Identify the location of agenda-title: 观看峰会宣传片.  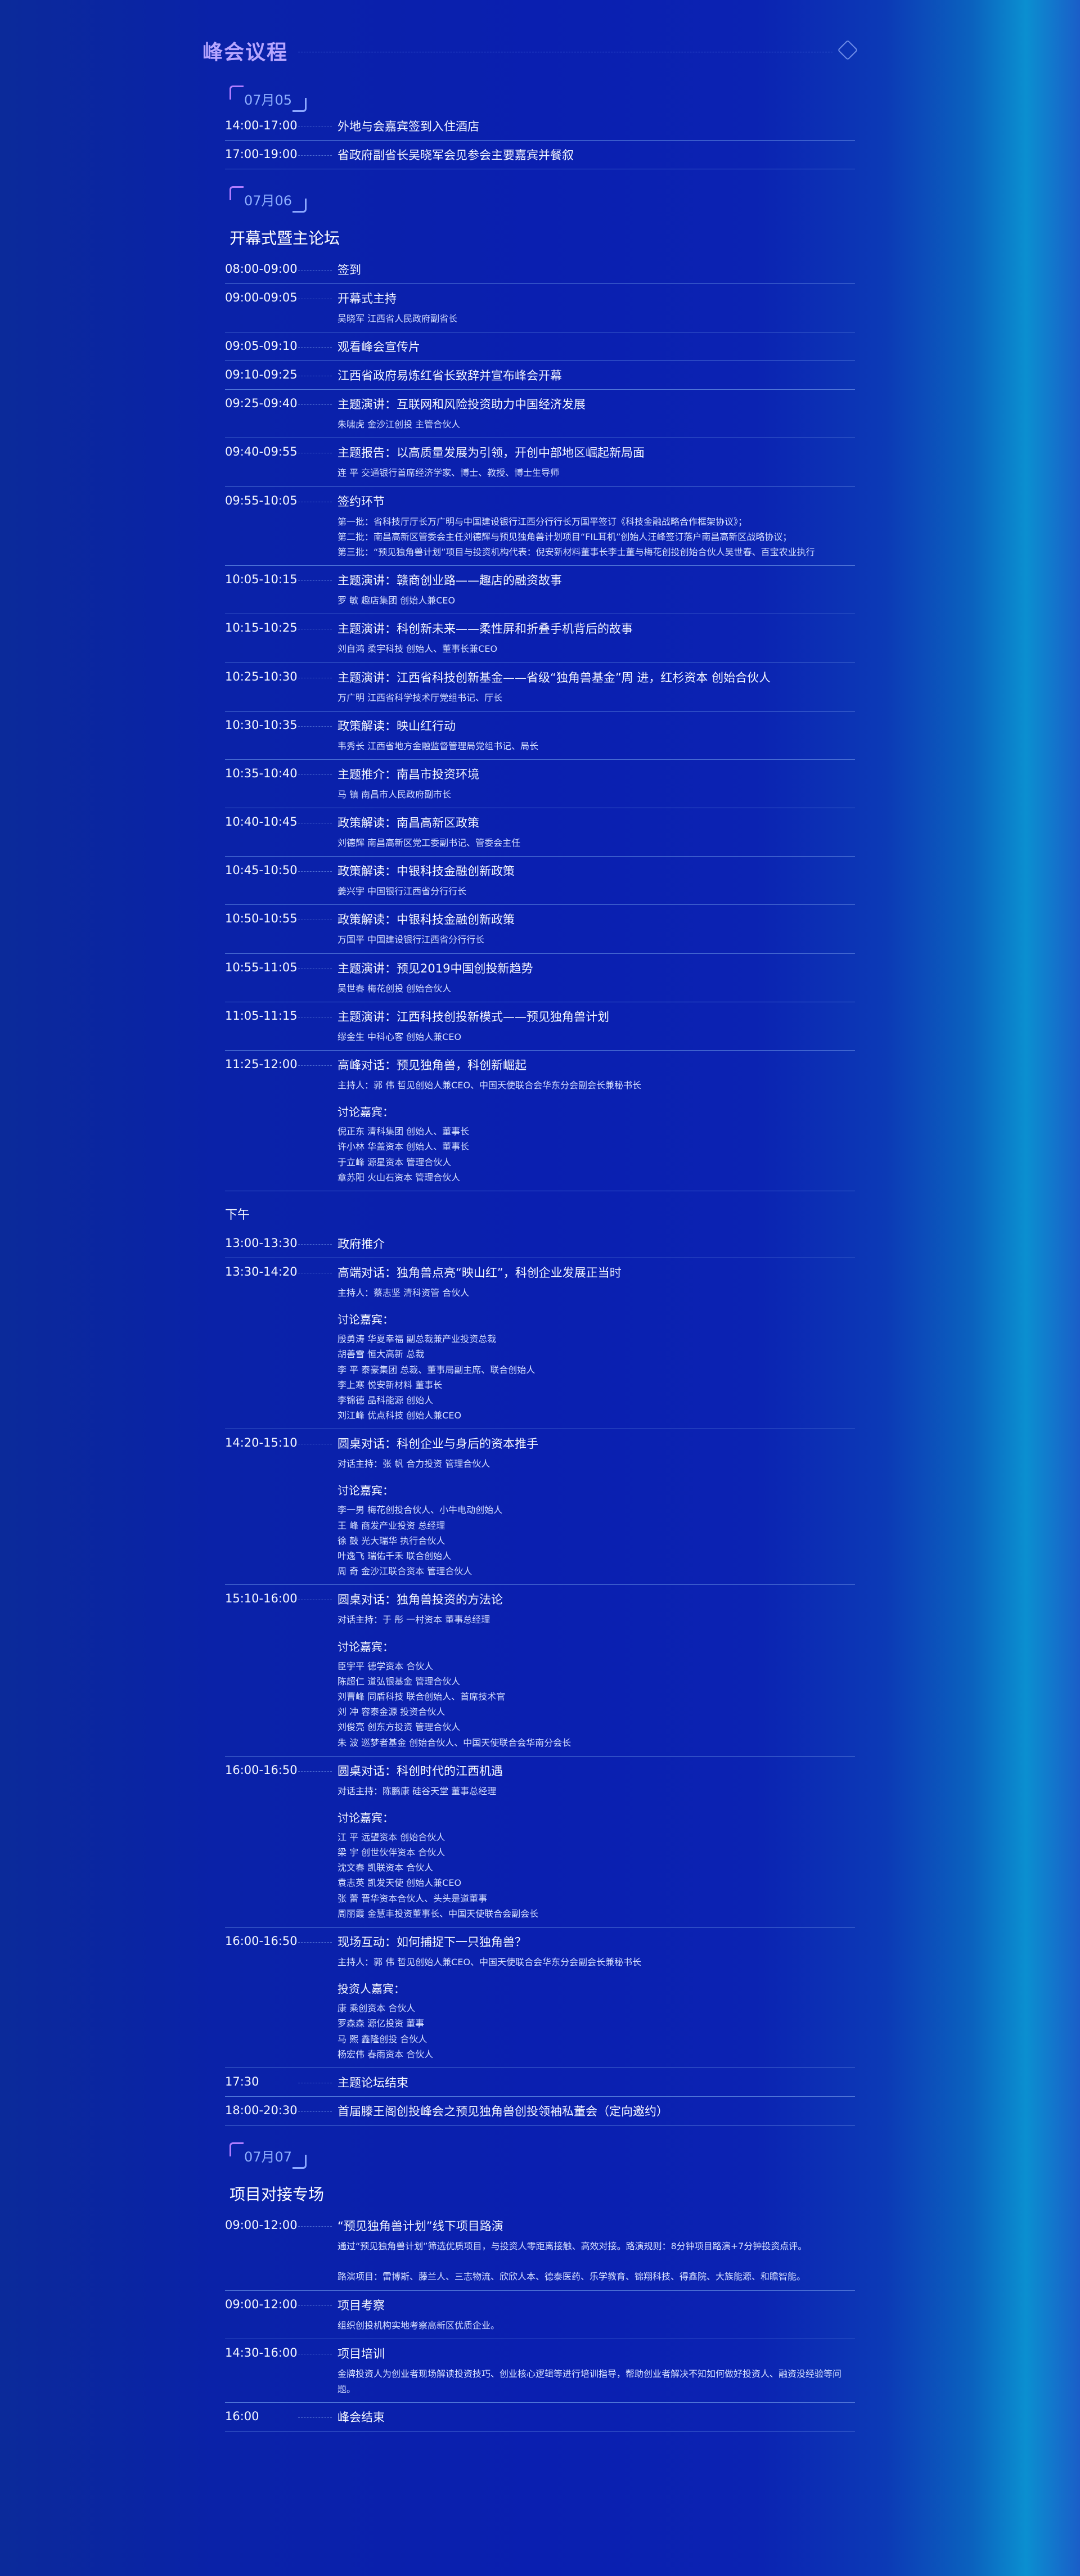
(379, 347).